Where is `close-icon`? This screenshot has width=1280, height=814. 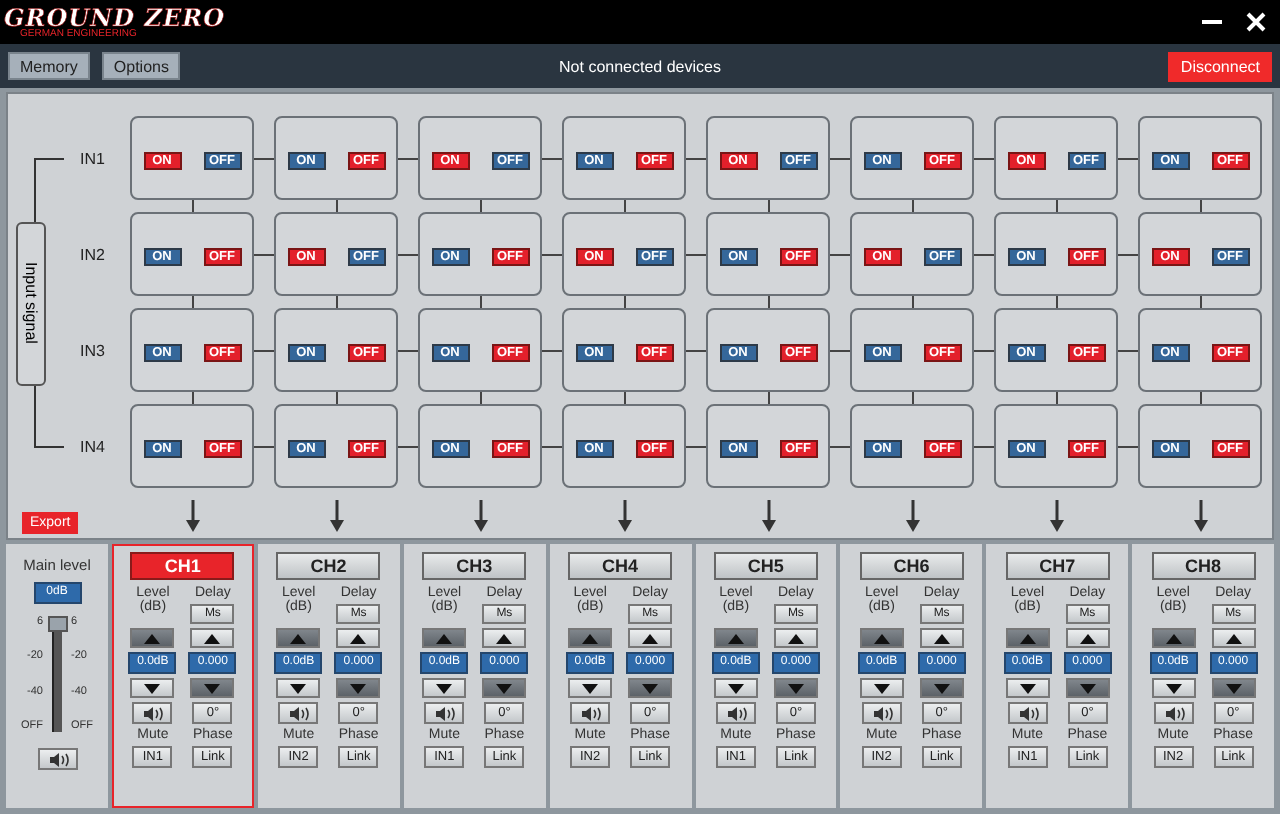 close-icon is located at coordinates (1256, 22).